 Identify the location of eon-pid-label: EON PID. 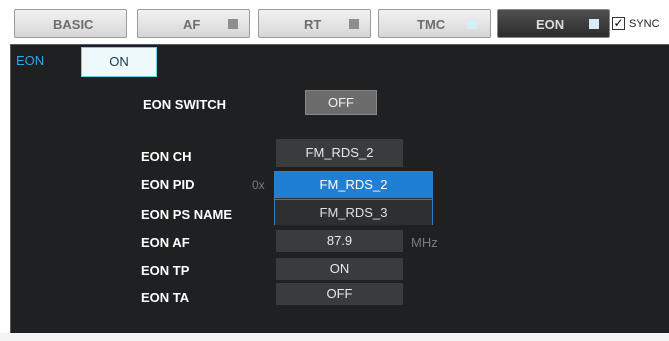
(168, 184).